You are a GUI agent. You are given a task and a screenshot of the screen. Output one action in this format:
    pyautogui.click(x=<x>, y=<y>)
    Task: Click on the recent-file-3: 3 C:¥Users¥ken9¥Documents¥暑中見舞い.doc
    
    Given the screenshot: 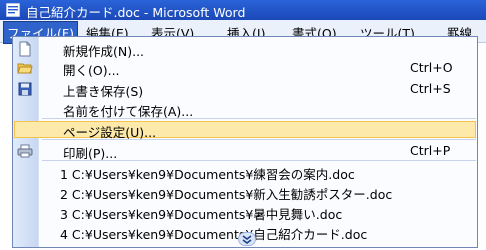 What is the action you would take?
    pyautogui.click(x=245, y=212)
    